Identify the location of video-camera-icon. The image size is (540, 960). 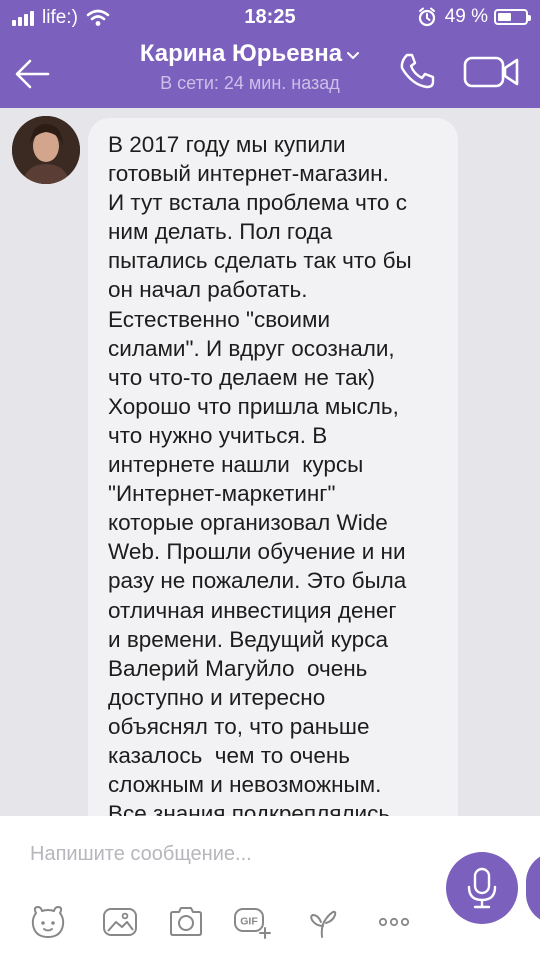
(492, 72).